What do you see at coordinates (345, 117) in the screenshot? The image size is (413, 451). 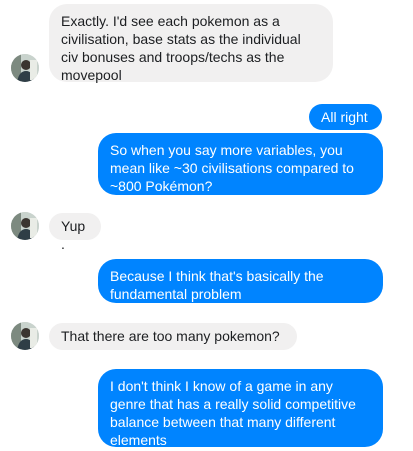 I see `outgoing-message: All right` at bounding box center [345, 117].